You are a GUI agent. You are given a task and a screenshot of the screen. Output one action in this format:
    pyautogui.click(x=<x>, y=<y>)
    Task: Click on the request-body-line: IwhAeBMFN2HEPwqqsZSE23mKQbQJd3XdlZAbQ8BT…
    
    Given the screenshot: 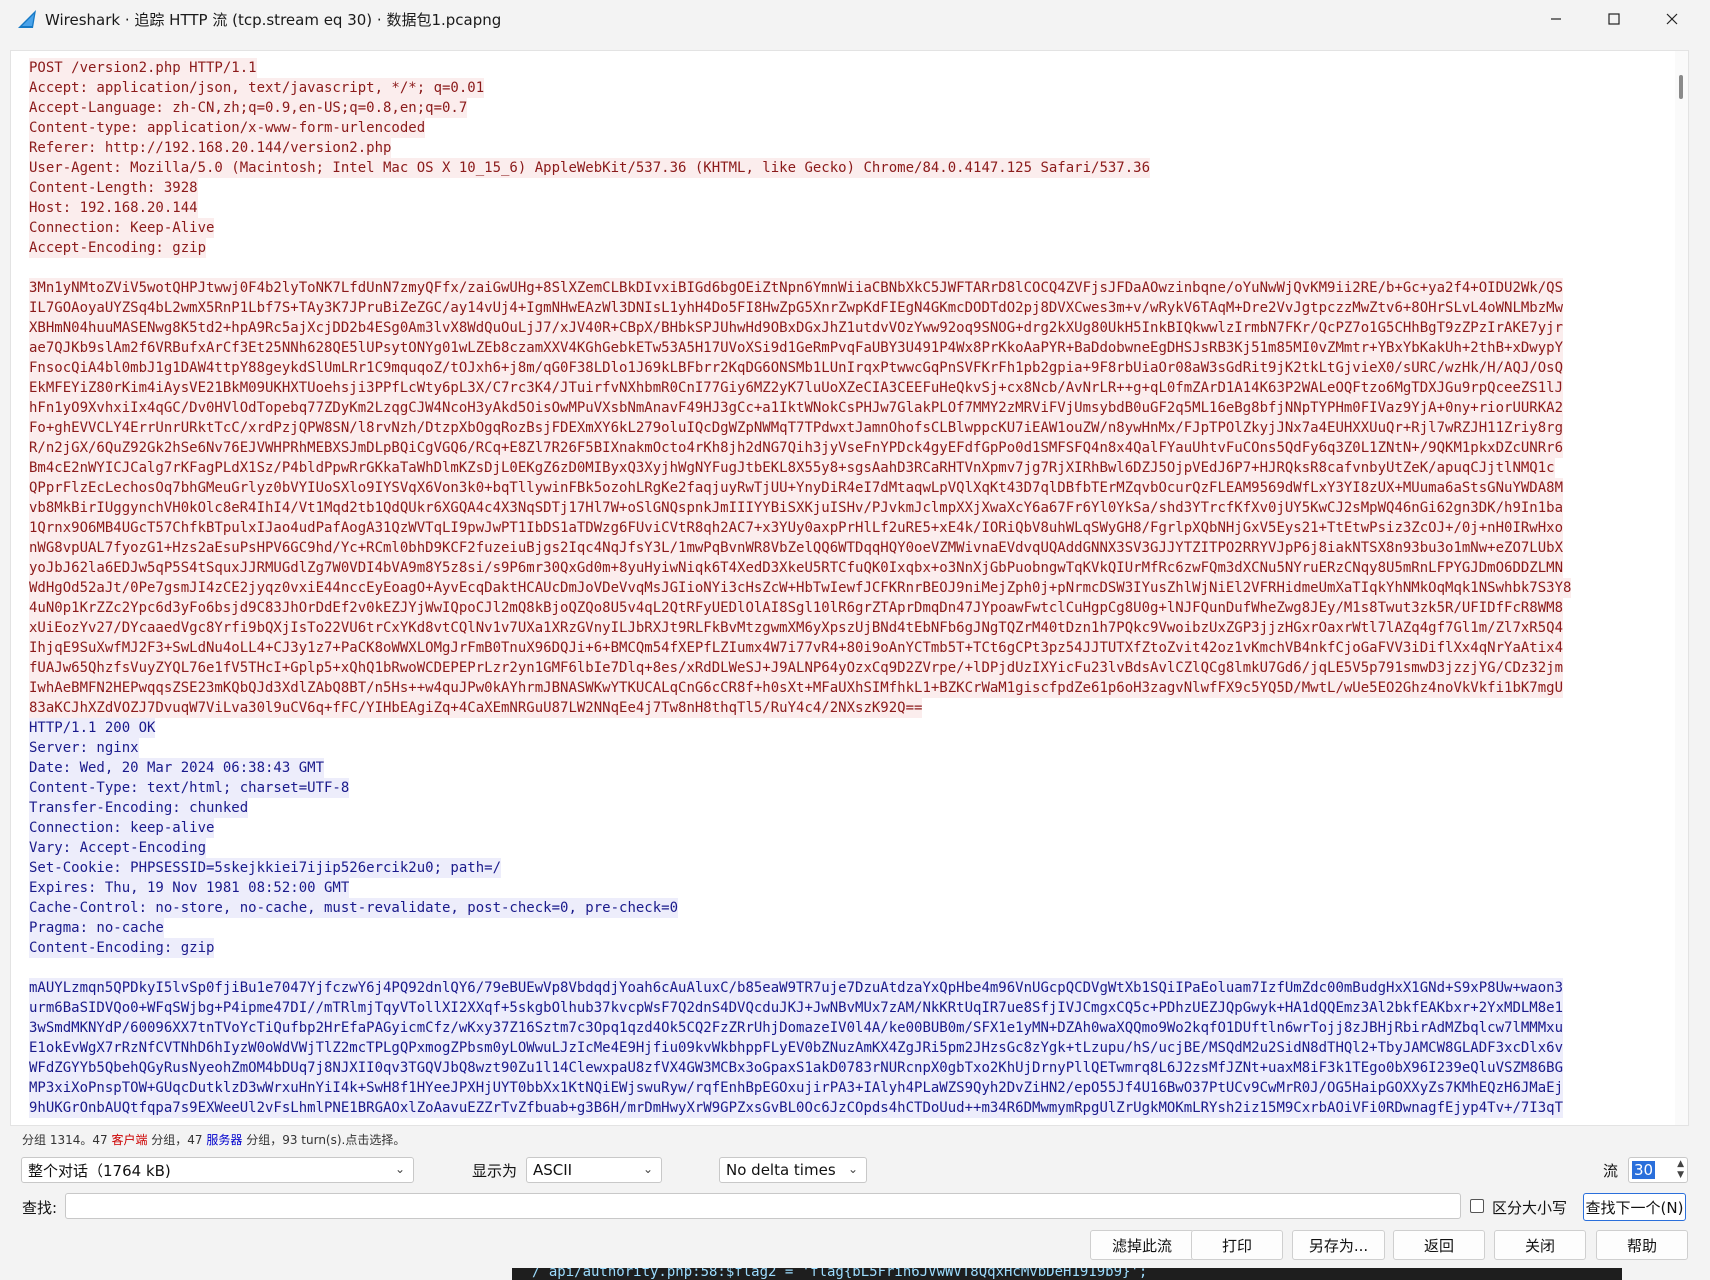 What is the action you would take?
    pyautogui.click(x=796, y=688)
    